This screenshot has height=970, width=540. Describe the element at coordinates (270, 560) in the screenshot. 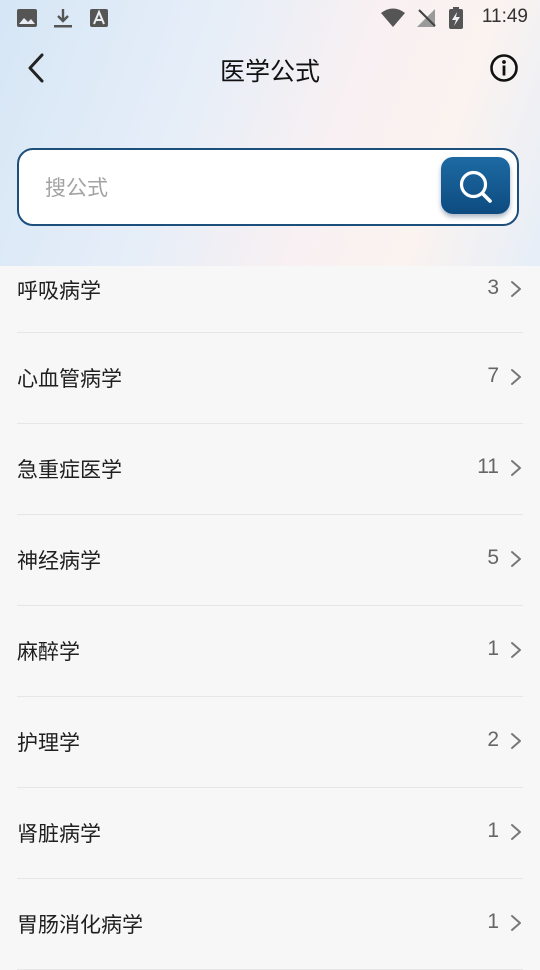

I see `list-item: 神经病学 5` at that location.